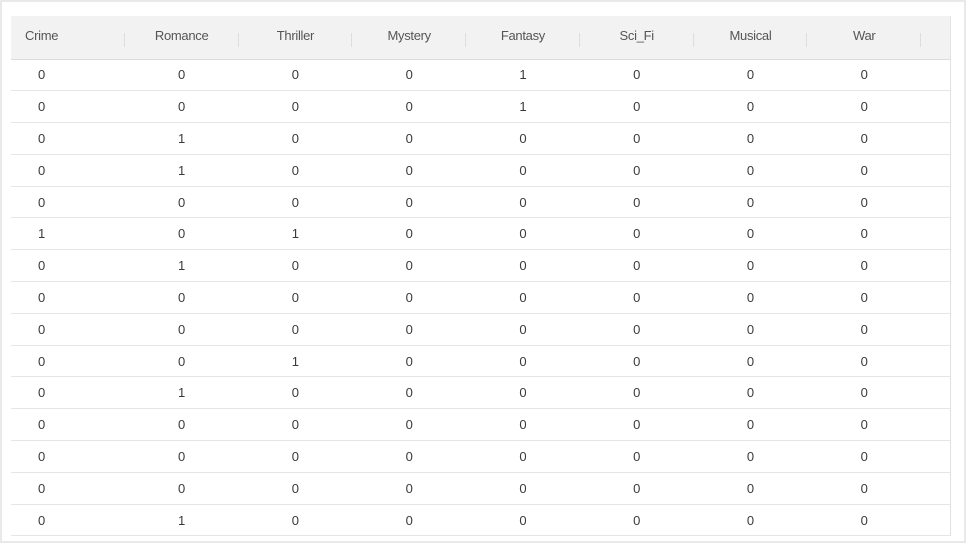 The image size is (966, 543). I want to click on column-header-musical: Musical, so click(750, 38).